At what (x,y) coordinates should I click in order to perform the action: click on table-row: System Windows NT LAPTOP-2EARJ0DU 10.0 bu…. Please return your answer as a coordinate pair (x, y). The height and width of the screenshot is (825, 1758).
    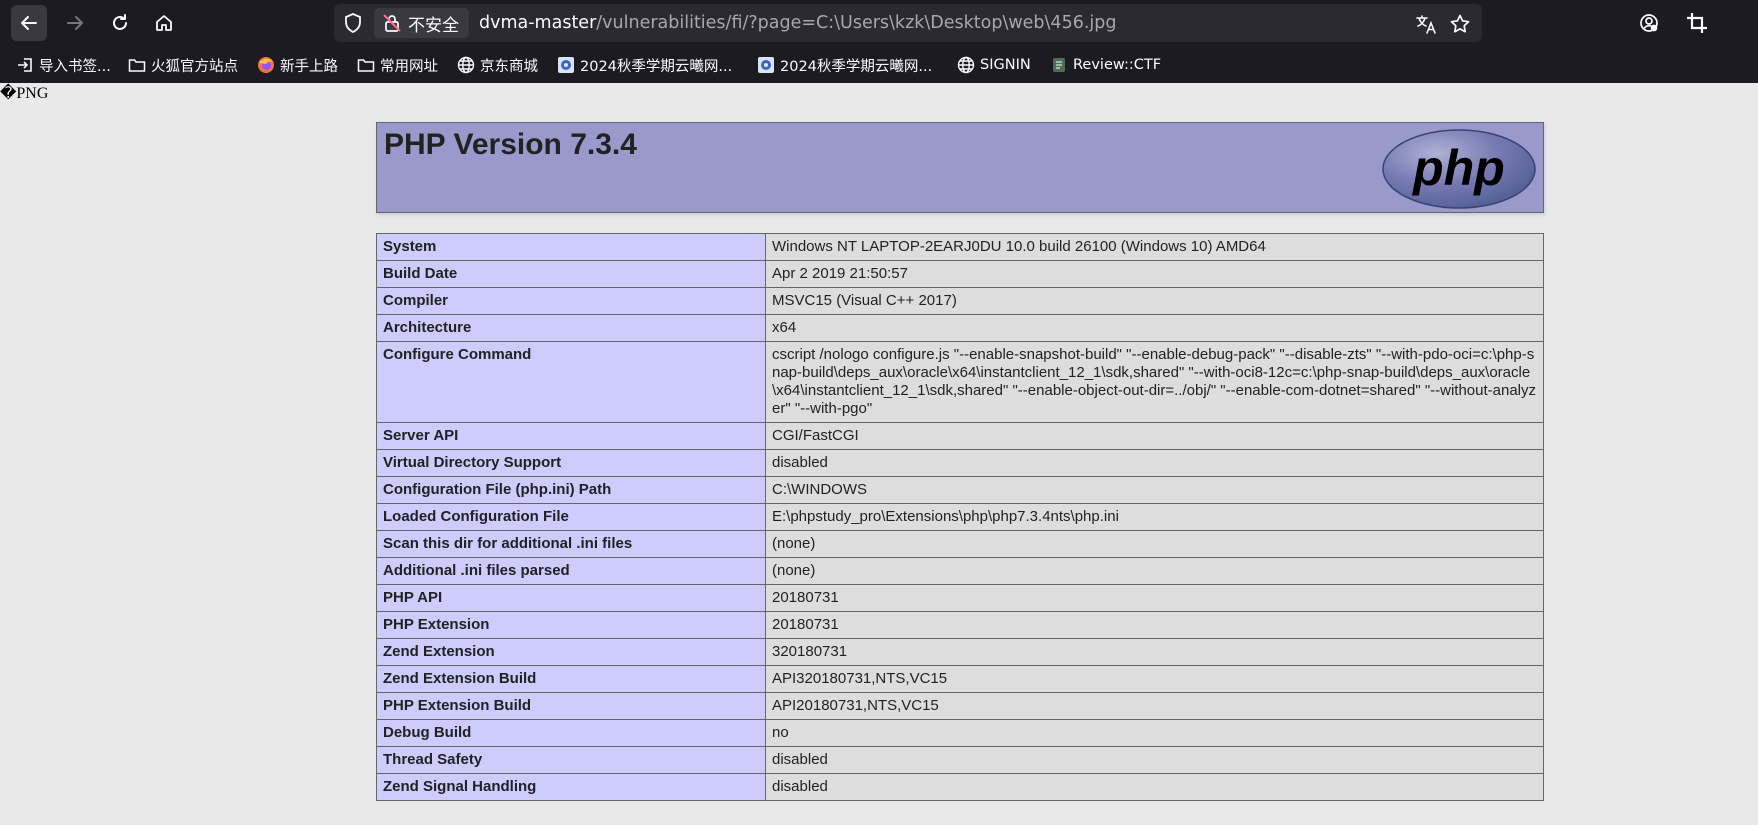
    Looking at the image, I should click on (960, 247).